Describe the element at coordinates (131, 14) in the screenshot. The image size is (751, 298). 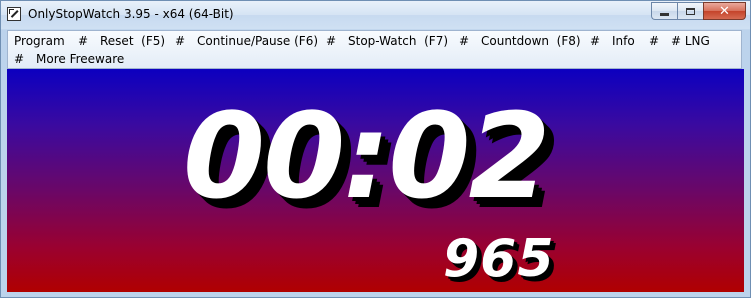
I see `window-title: OnlyStopWatch 3.95 - x64 (64-Bit)` at that location.